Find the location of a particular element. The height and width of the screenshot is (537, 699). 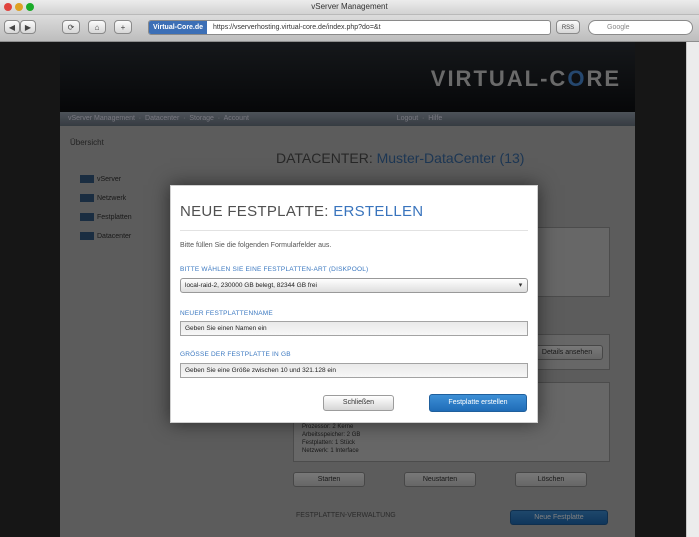

back-button: ◀ is located at coordinates (12, 27).